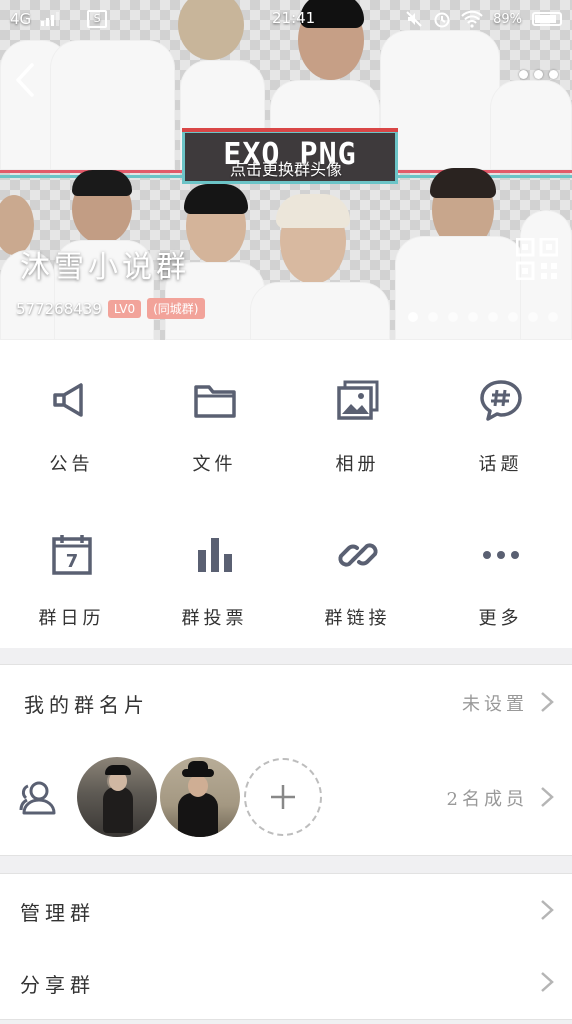 This screenshot has height=1024, width=572. I want to click on change-avatar-hint: 点击更换群头像, so click(286, 168).